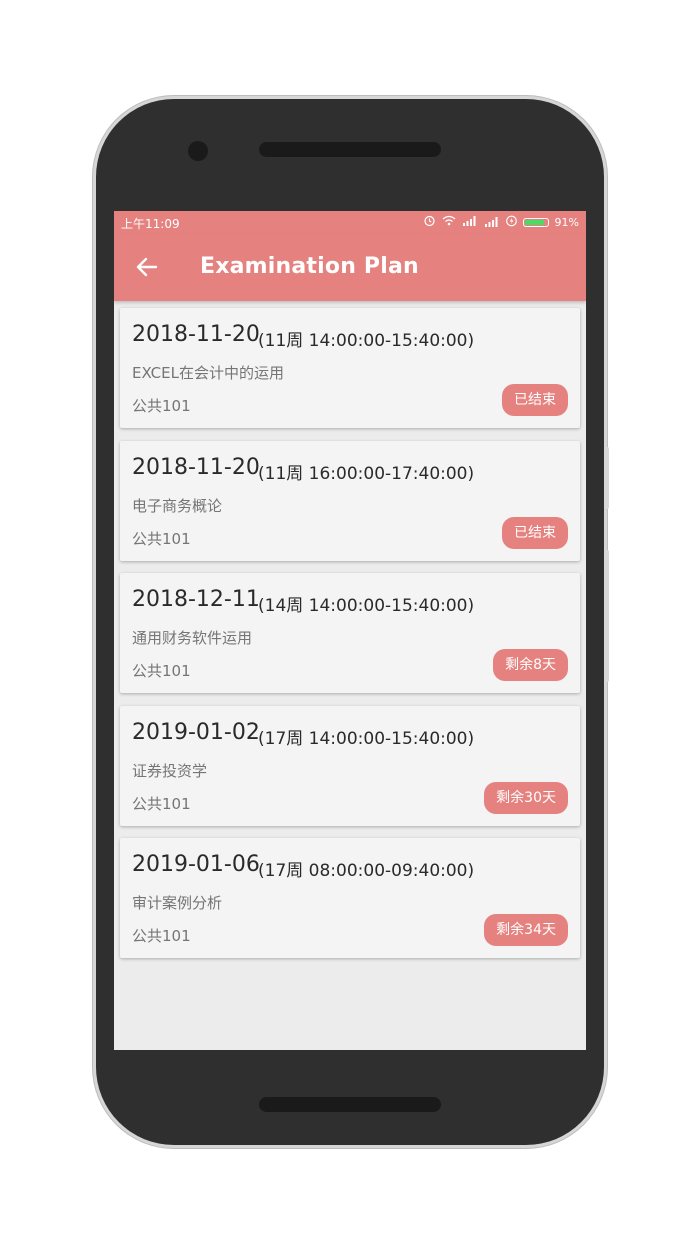 The image size is (700, 1260). Describe the element at coordinates (196, 732) in the screenshot. I see `exam-date: 2019-01-02` at that location.